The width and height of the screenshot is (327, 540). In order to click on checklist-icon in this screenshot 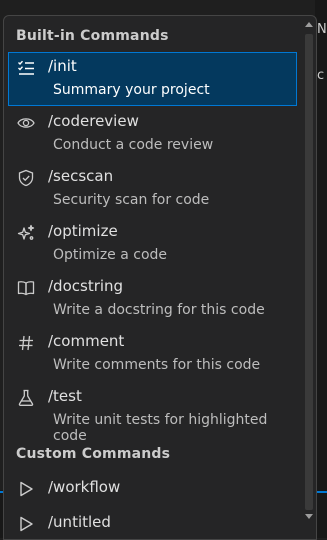, I will do `click(26, 68)`.